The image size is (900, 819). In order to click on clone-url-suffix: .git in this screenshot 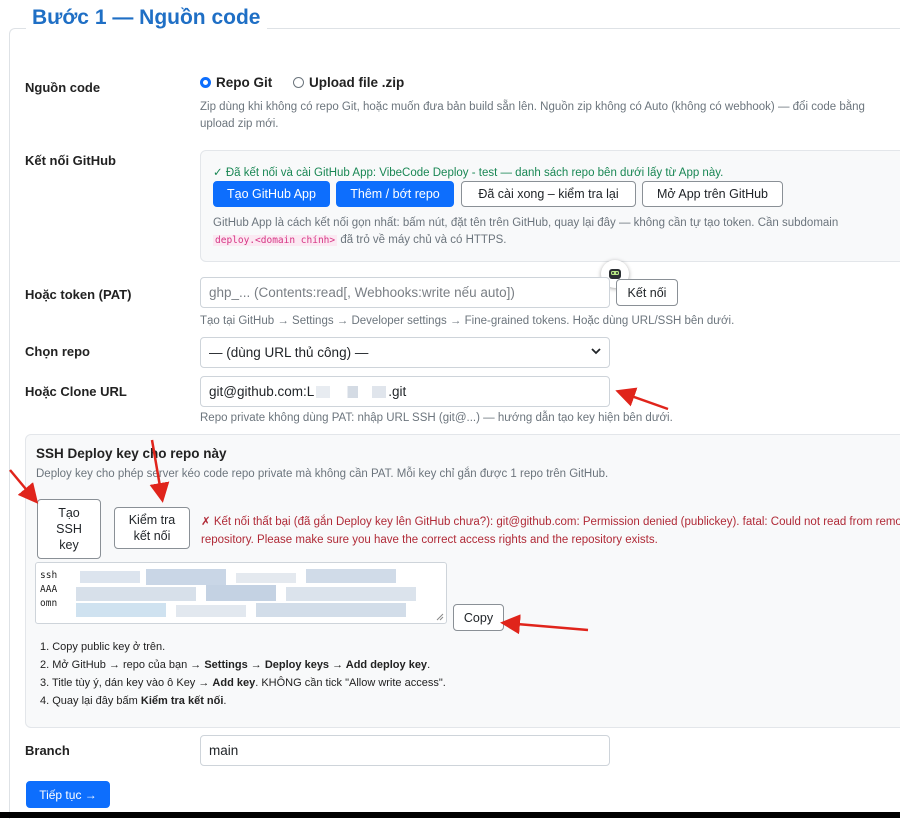, I will do `click(397, 391)`.